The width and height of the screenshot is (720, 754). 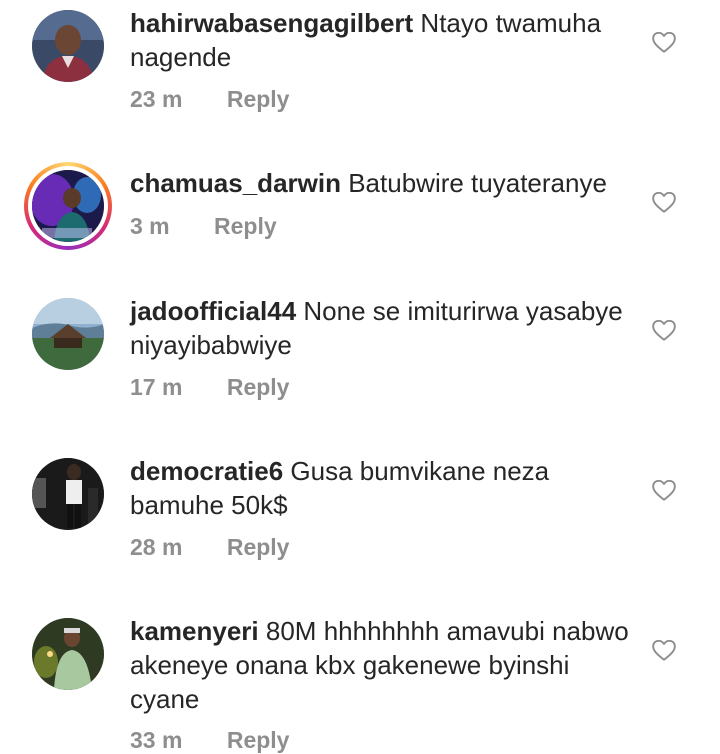 What do you see at coordinates (209, 547) in the screenshot?
I see `comment-meta: 28 m Reply` at bounding box center [209, 547].